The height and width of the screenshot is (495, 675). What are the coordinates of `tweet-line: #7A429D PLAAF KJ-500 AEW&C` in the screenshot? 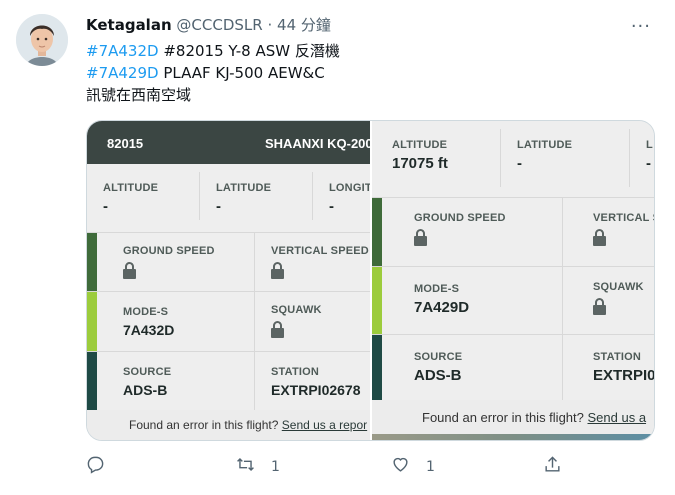 It's located at (213, 73).